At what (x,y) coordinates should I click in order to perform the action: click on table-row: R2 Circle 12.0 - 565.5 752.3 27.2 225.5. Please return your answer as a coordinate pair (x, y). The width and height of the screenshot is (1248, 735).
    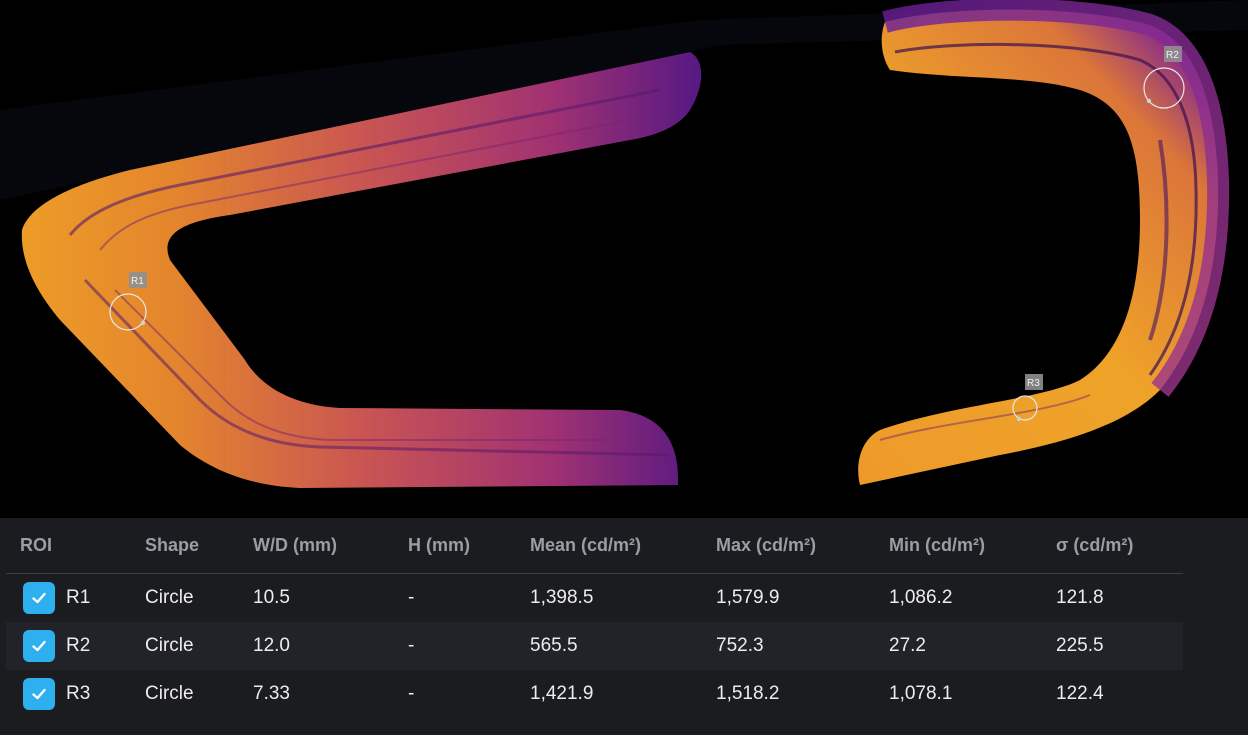
    Looking at the image, I should click on (594, 646).